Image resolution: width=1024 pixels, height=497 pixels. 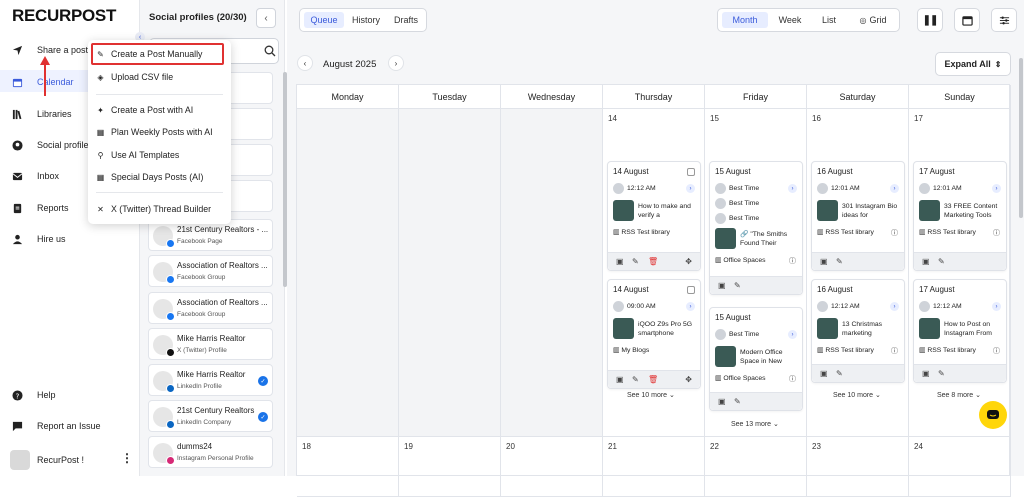 What do you see at coordinates (960, 467) in the screenshot?
I see `day-cell: 24` at bounding box center [960, 467].